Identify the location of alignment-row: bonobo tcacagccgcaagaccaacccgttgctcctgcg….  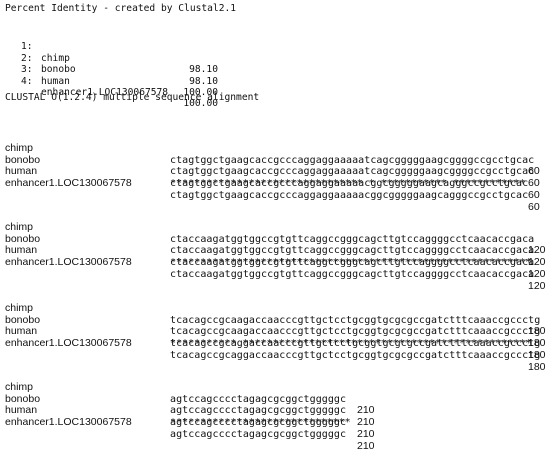
(275, 326).